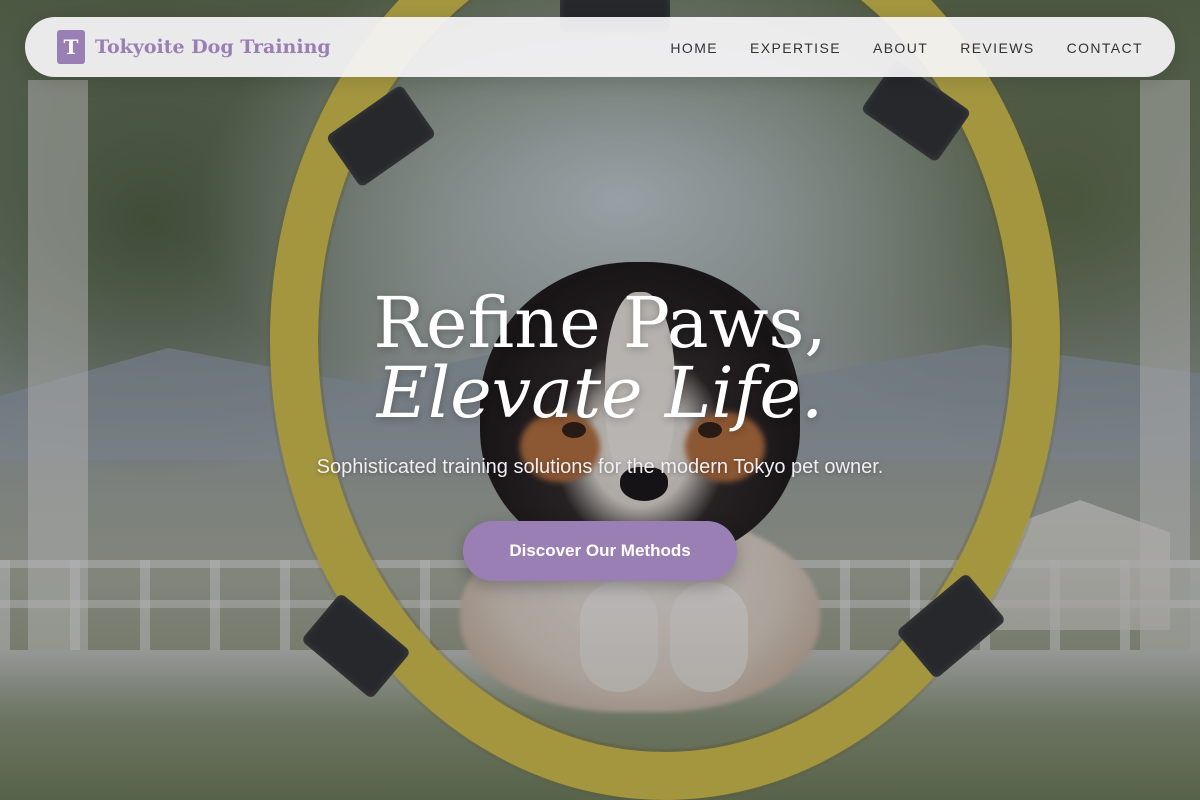 Image resolution: width=1200 pixels, height=800 pixels. What do you see at coordinates (600, 393) in the screenshot?
I see `hero-headline-line2: Elevate Life.` at bounding box center [600, 393].